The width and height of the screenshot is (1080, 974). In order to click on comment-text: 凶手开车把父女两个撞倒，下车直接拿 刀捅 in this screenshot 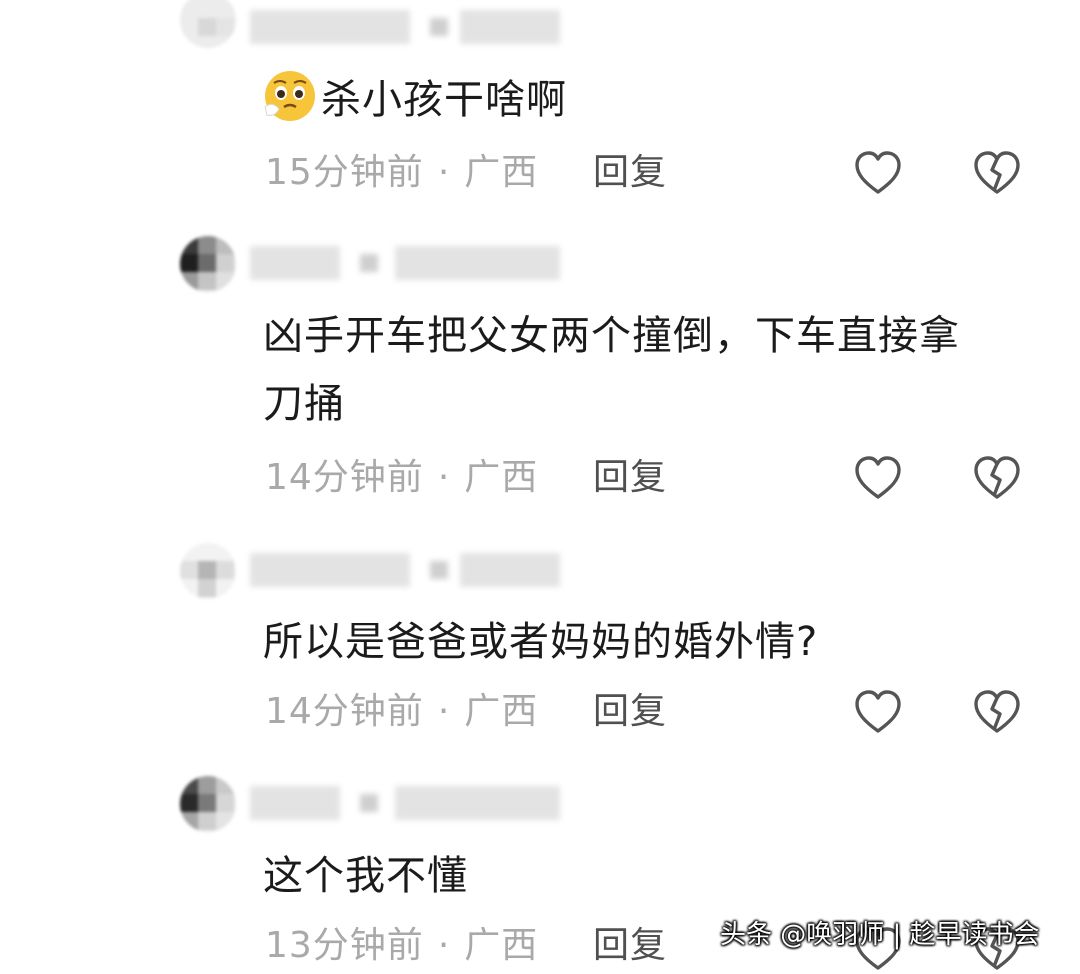, I will do `click(653, 370)`.